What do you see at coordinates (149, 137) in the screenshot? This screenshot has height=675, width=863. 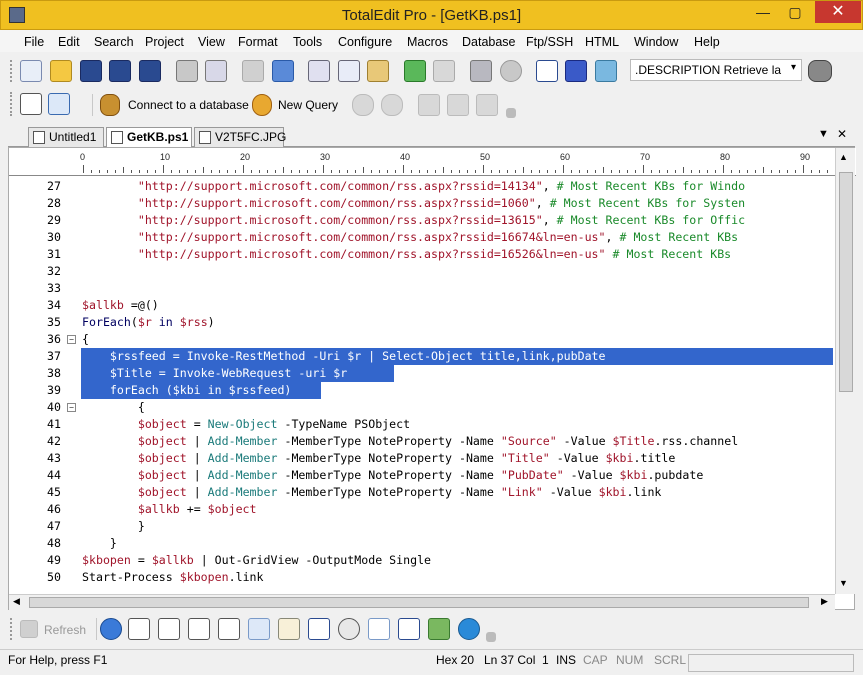 I see `tab-getkb: GetKB.ps1` at bounding box center [149, 137].